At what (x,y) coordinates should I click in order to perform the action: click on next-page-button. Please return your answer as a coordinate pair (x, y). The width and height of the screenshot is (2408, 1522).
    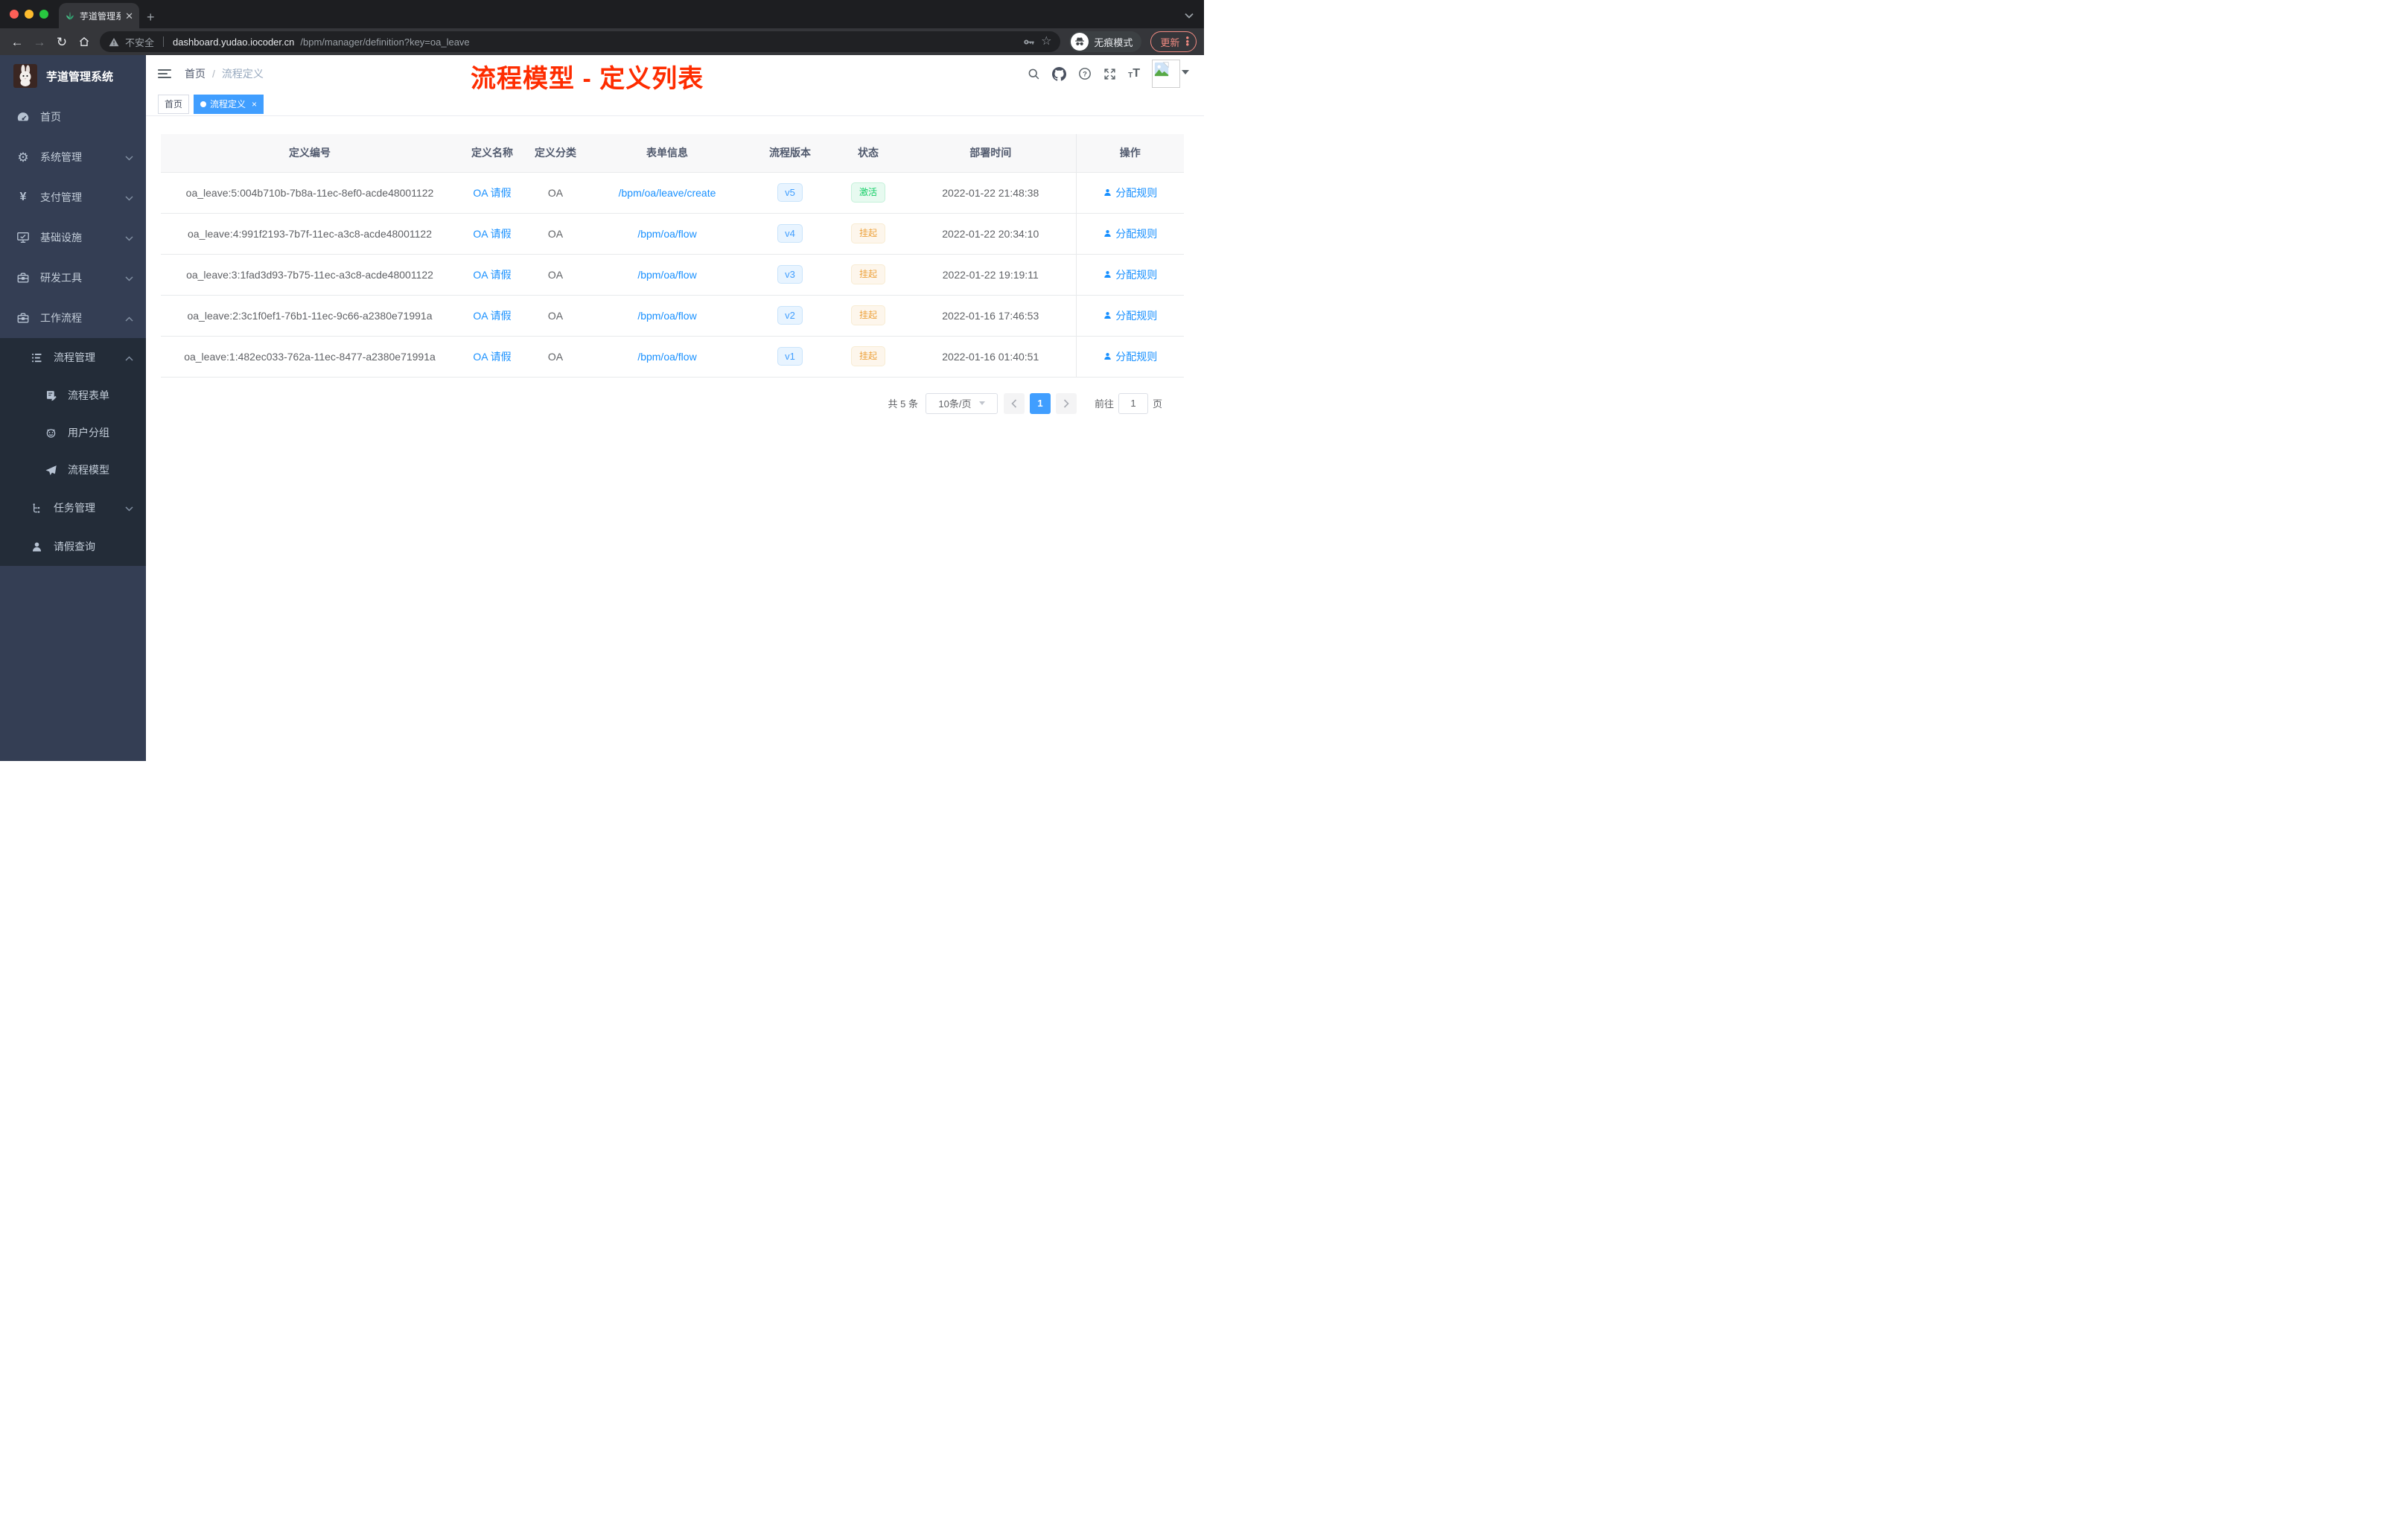
    Looking at the image, I should click on (1066, 403).